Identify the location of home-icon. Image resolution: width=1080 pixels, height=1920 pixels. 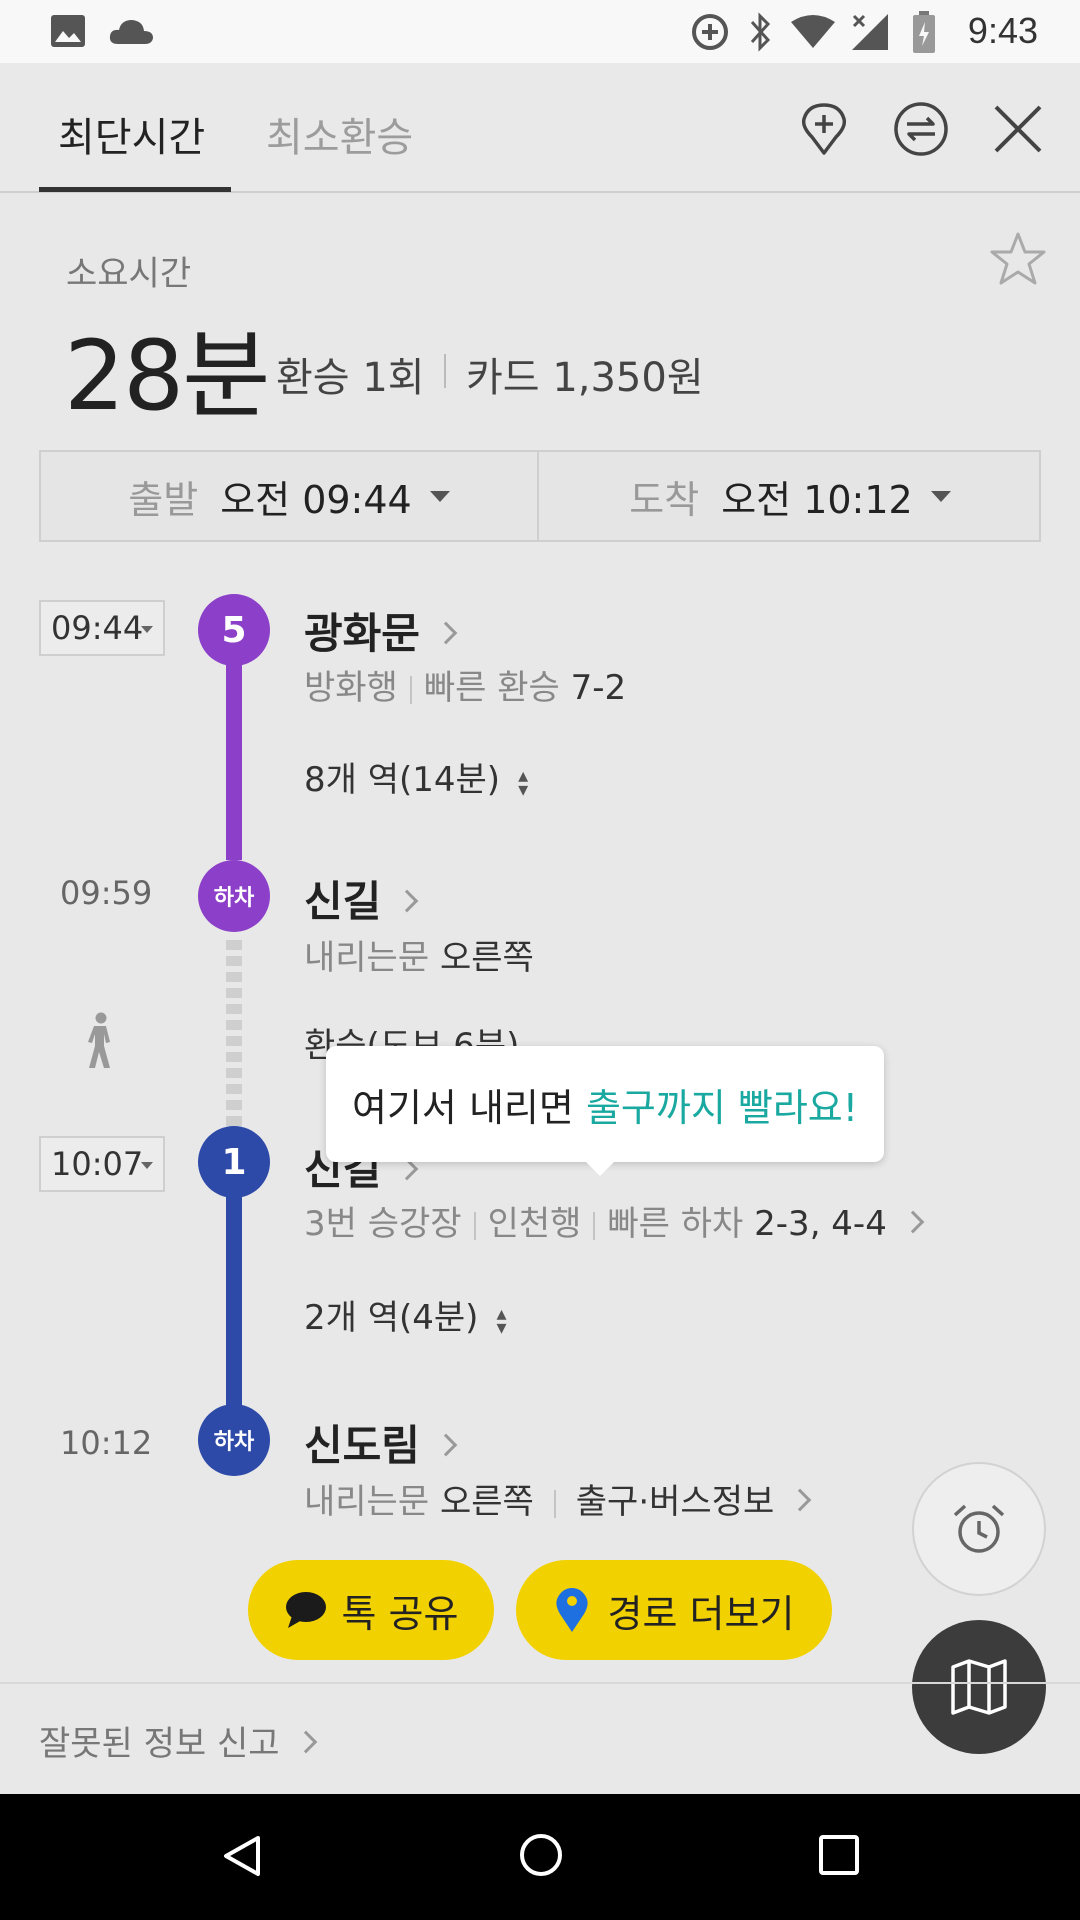
(541, 1855).